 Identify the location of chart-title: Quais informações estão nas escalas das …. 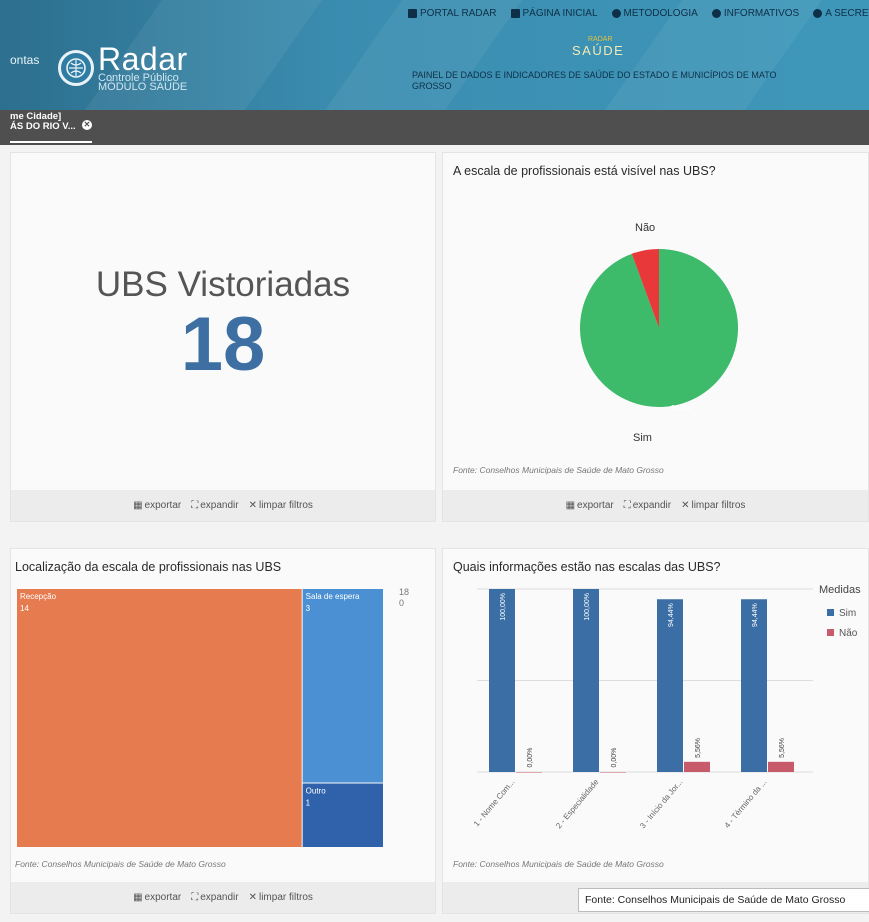
(587, 567).